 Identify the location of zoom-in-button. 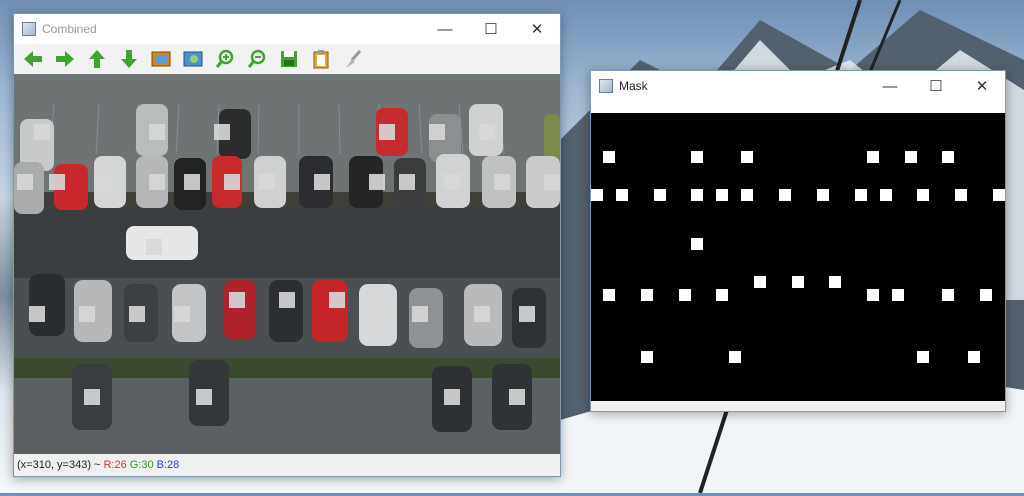
(225, 59).